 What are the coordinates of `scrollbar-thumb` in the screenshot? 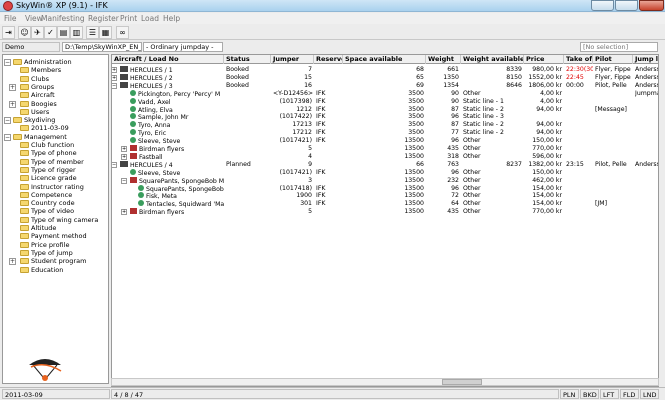 It's located at (462, 382).